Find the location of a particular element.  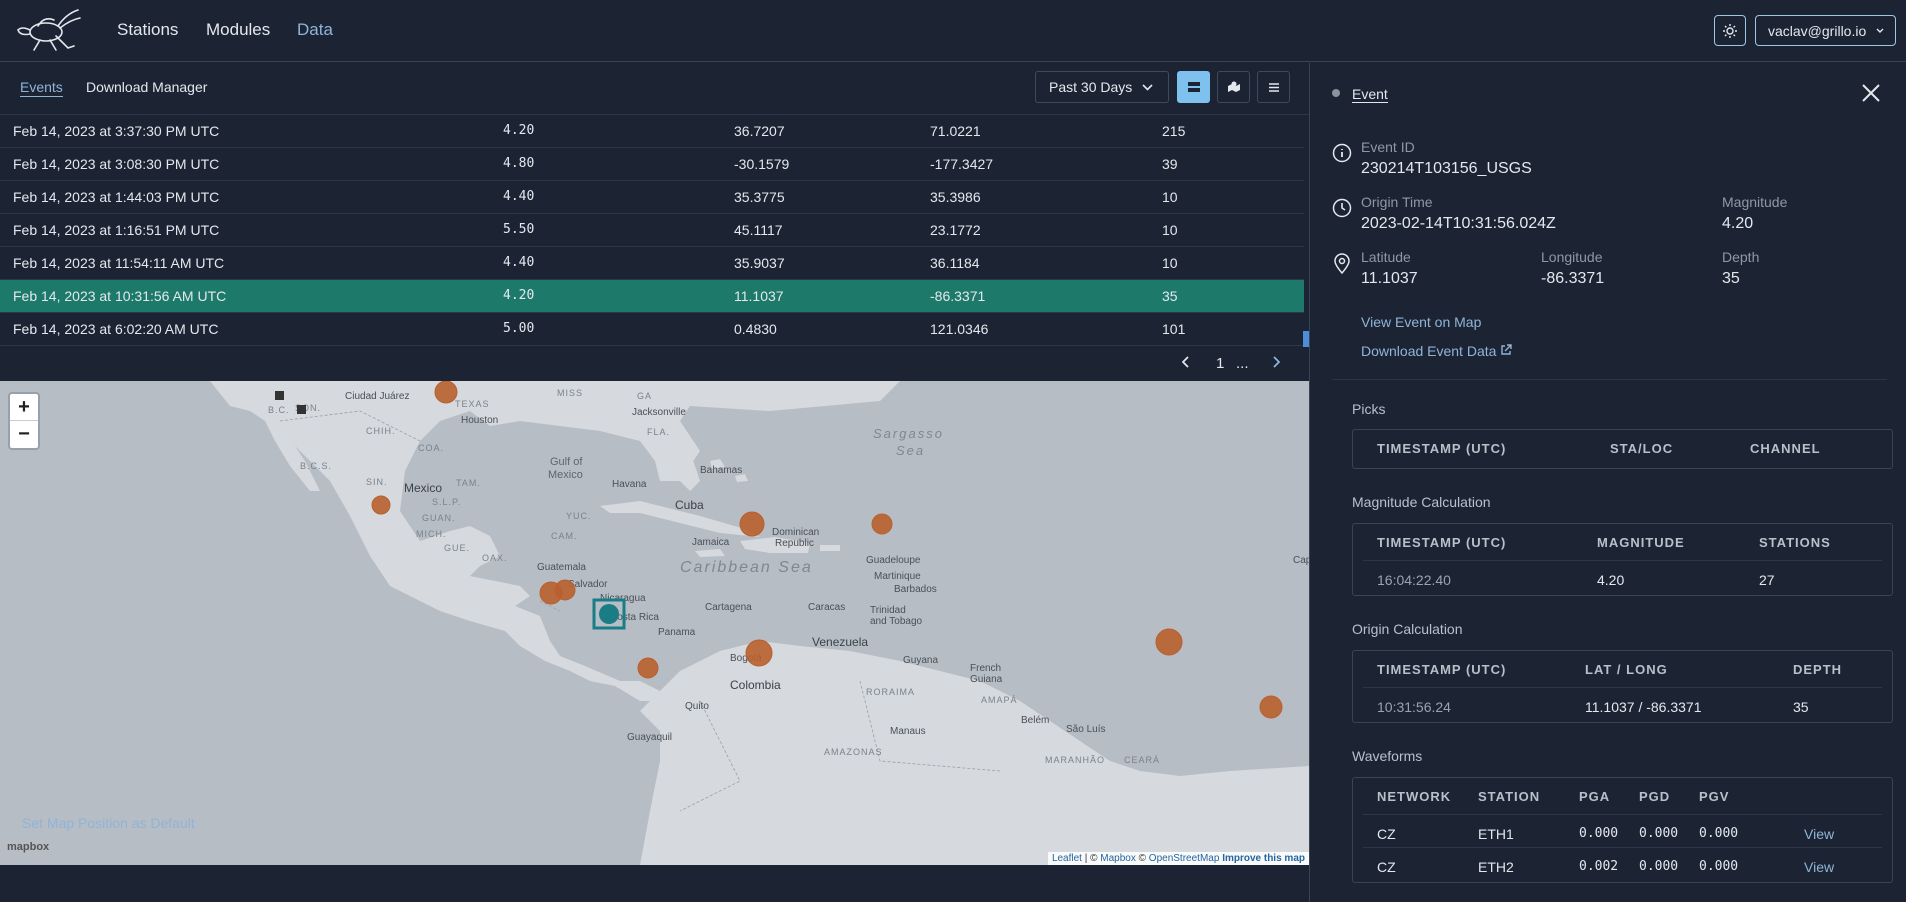

table-header: TIMESTAMP (UTC) MAGNITUDE STATIONS is located at coordinates (1604, 542).